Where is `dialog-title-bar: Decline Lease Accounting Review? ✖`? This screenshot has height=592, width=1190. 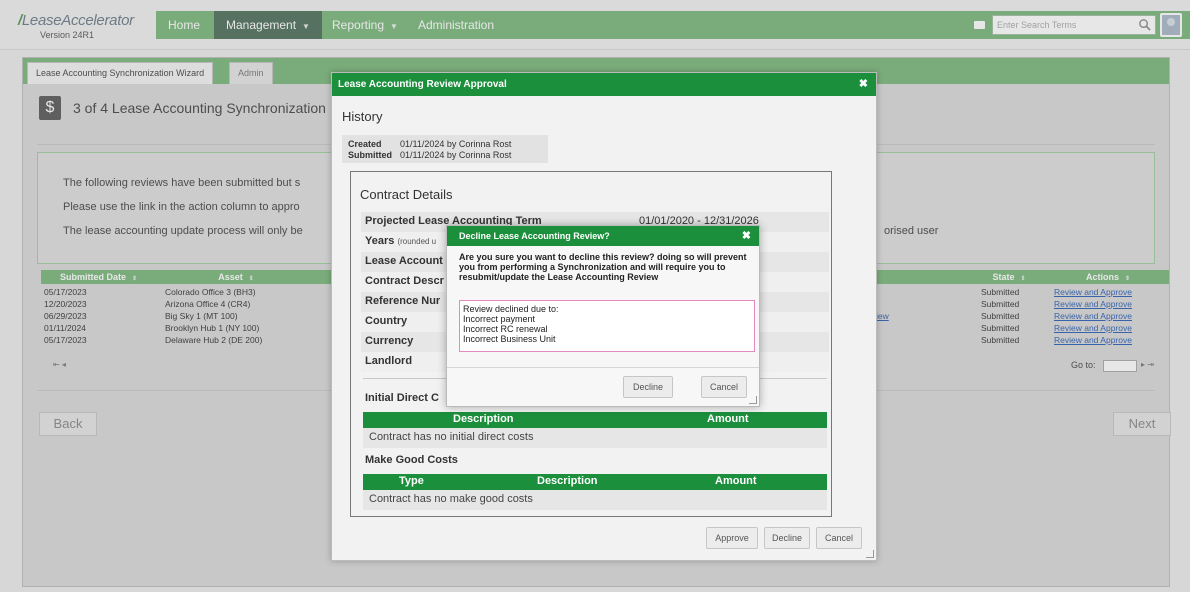 dialog-title-bar: Decline Lease Accounting Review? ✖ is located at coordinates (603, 236).